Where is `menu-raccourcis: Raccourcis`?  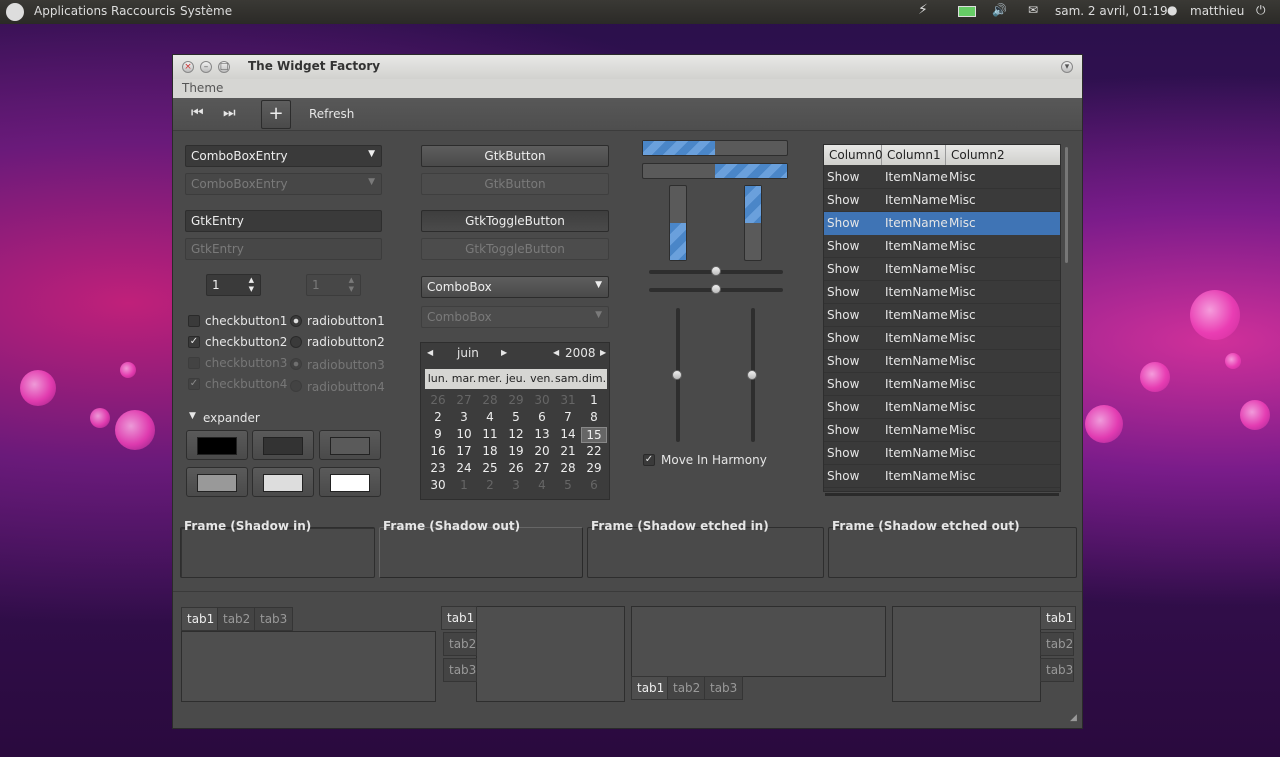
menu-raccourcis: Raccourcis is located at coordinates (143, 11).